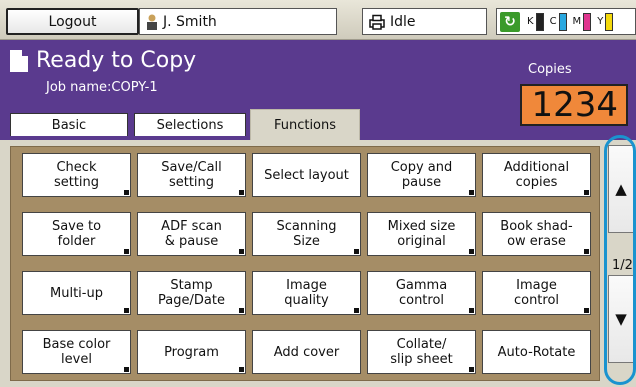 The width and height of the screenshot is (636, 387). I want to click on function-label: Stamp Page/Date, so click(191, 293).